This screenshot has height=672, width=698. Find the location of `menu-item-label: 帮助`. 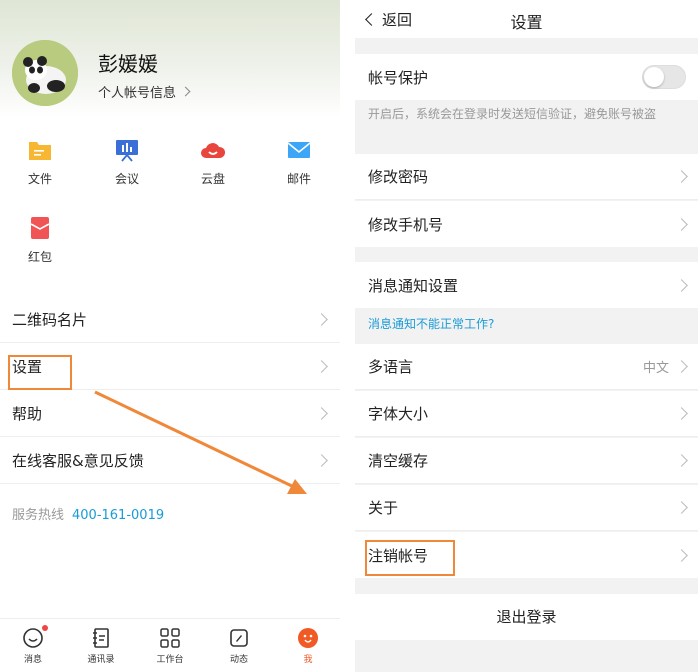

menu-item-label: 帮助 is located at coordinates (27, 413).